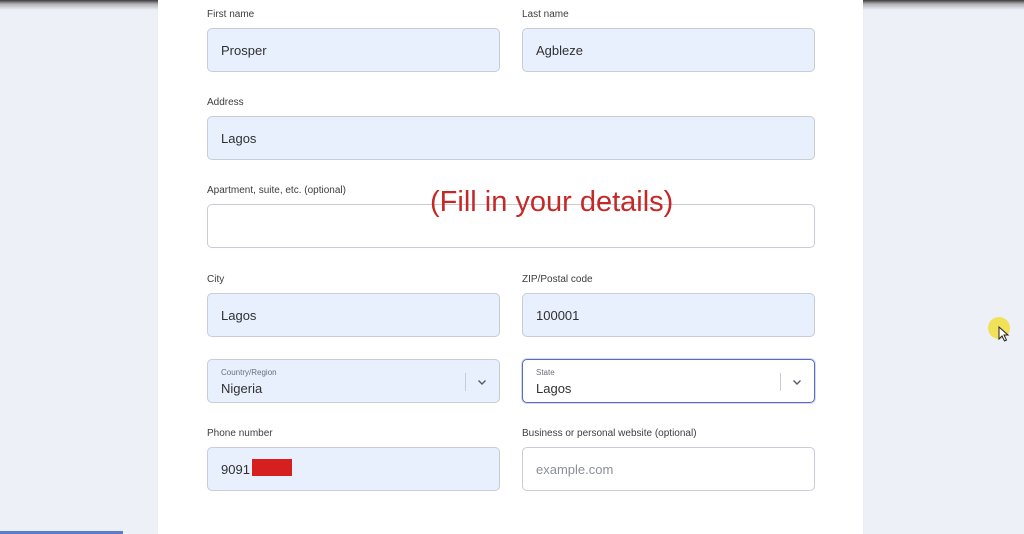  What do you see at coordinates (239, 315) in the screenshot?
I see `city-value: Lagos` at bounding box center [239, 315].